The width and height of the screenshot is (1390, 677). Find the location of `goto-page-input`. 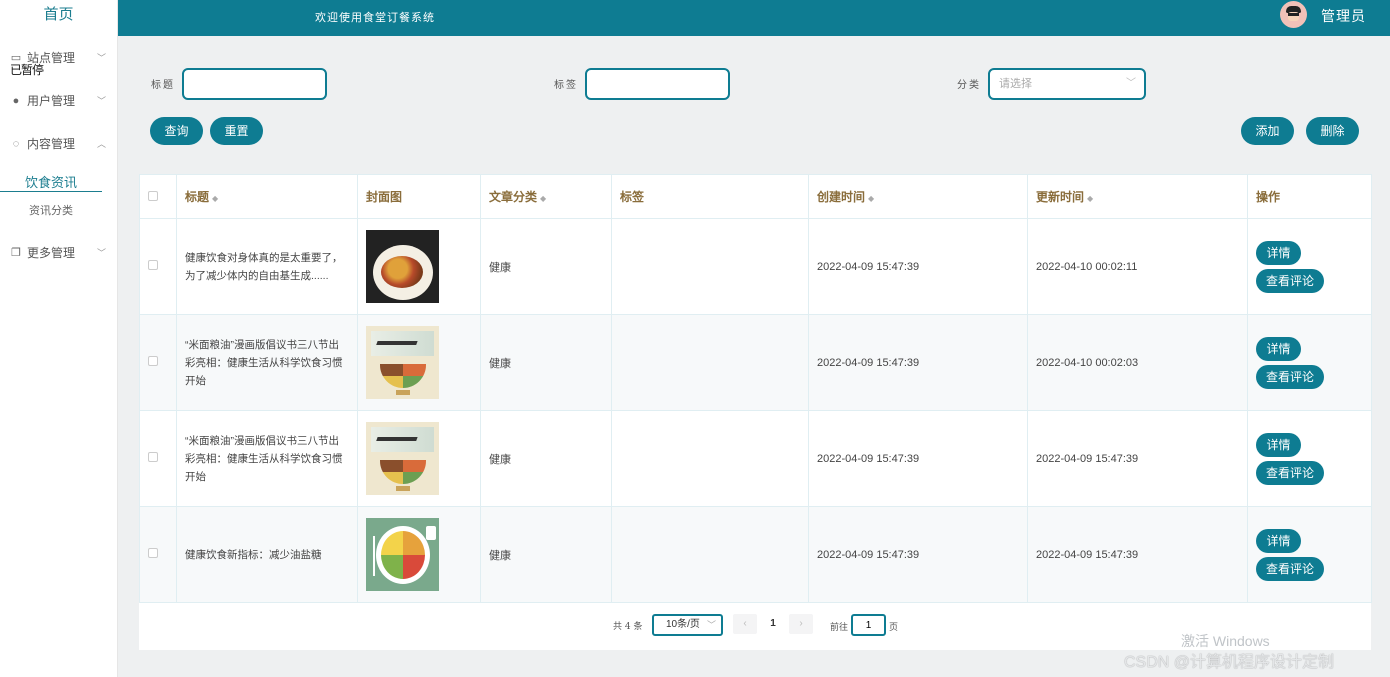

goto-page-input is located at coordinates (868, 625).